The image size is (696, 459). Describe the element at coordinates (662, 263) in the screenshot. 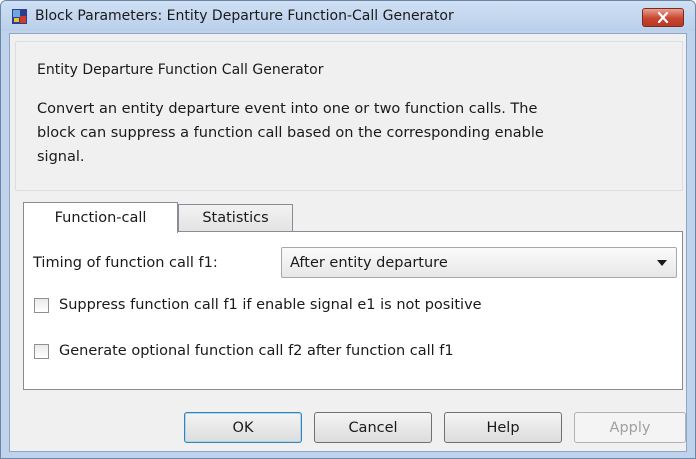

I see `chevron-down-icon` at that location.